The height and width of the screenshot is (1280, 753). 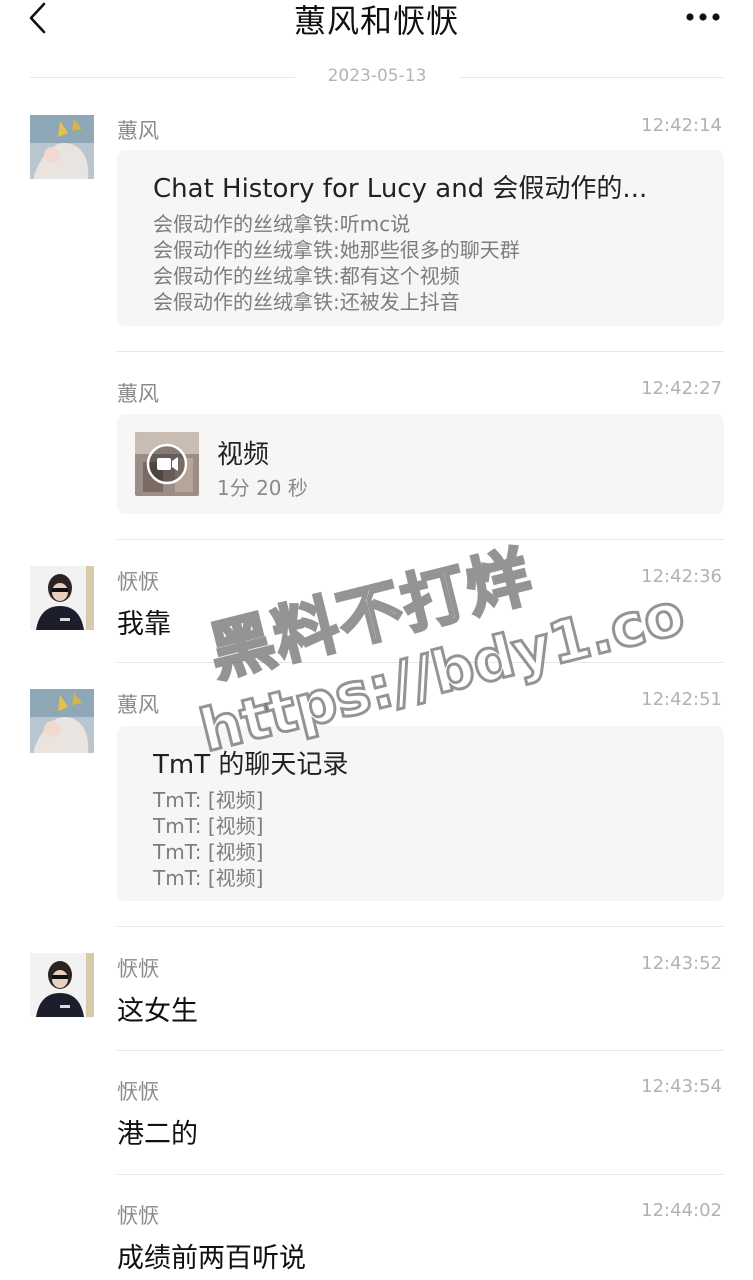 I want to click on divider-line, so click(x=591, y=77).